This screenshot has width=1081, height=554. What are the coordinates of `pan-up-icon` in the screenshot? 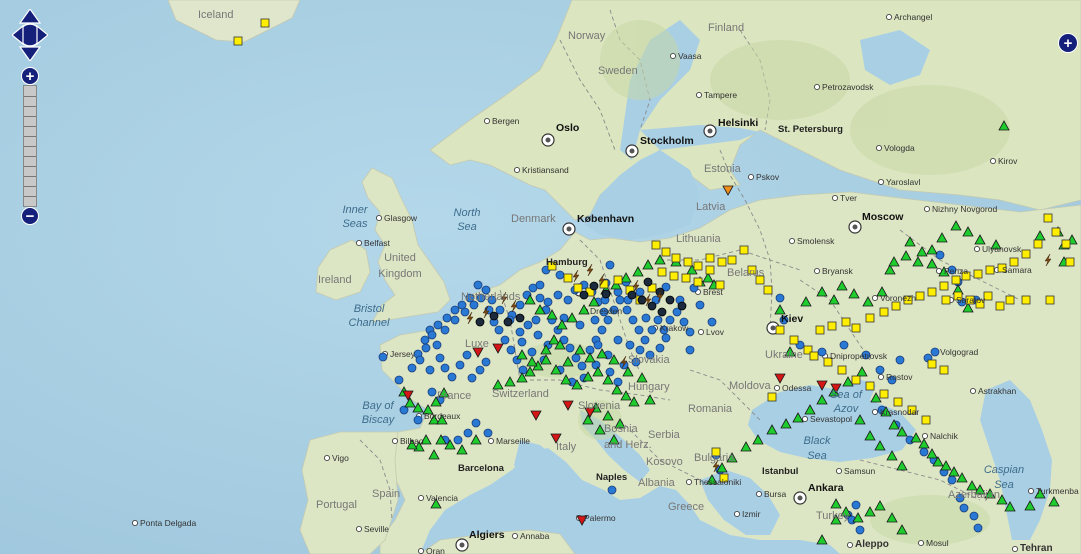 It's located at (30, 15).